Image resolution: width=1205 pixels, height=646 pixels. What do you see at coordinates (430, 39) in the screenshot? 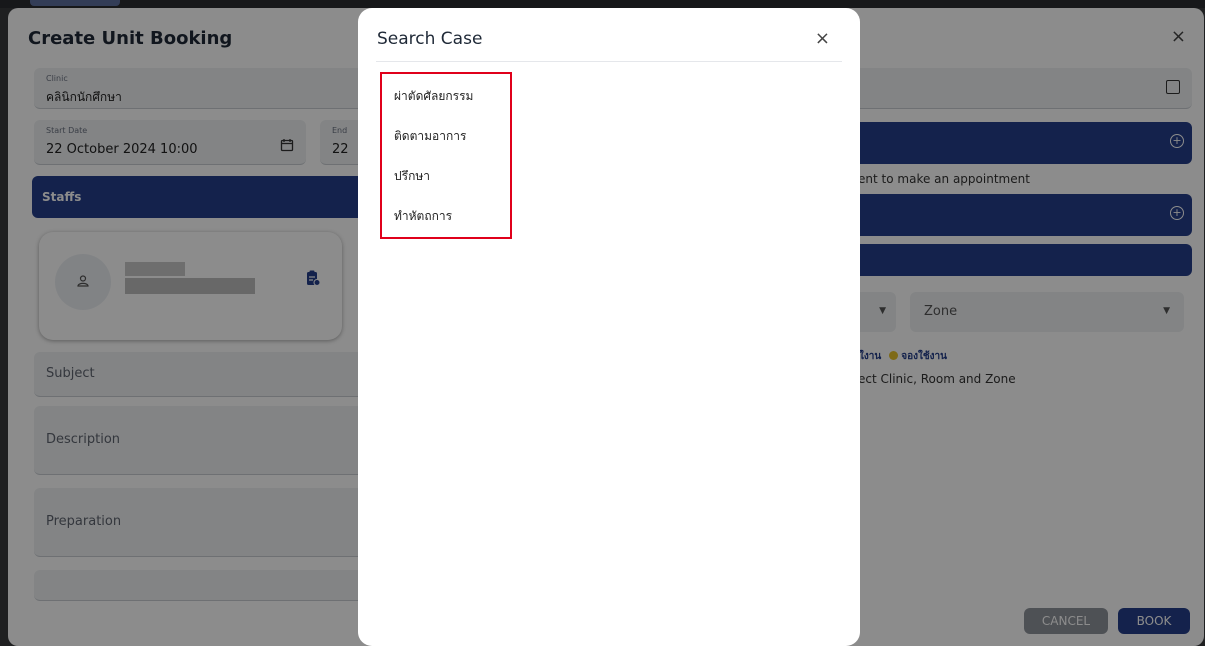
I see `dialog-title: Search Case` at bounding box center [430, 39].